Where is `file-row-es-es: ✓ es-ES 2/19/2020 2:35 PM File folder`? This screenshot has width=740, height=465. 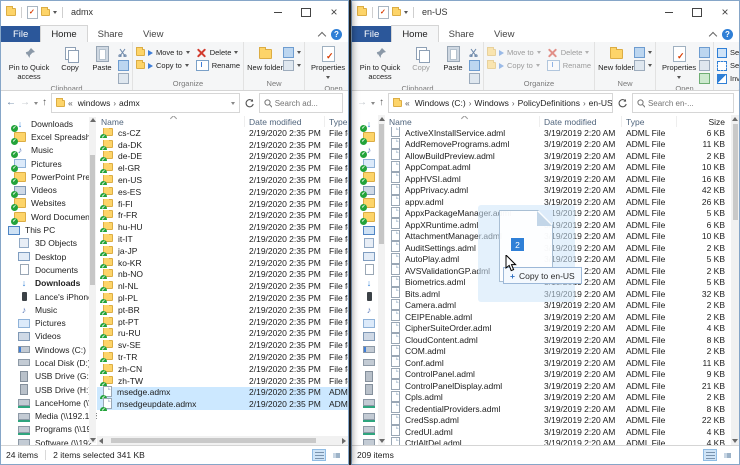 file-row-es-es: ✓ es-ES 2/19/2020 2:35 PM File folder is located at coordinates (222, 192).